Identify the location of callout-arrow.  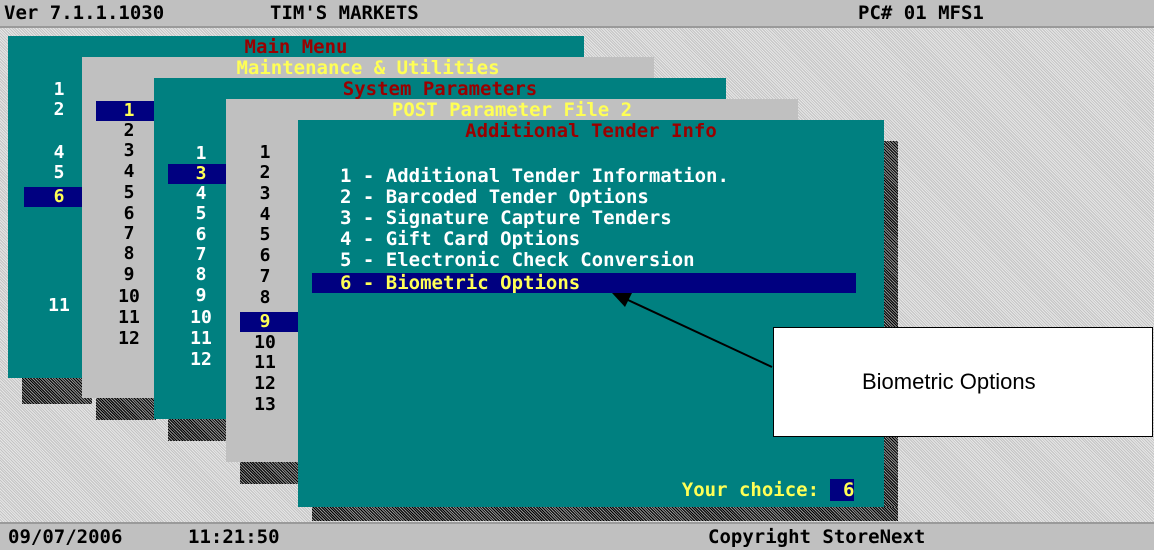
(692, 330).